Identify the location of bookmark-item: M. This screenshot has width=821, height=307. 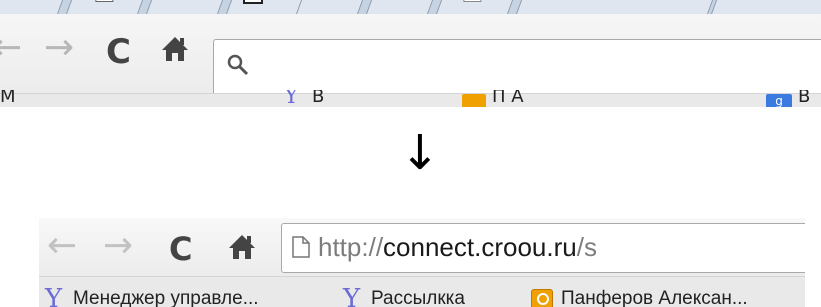
(8, 97).